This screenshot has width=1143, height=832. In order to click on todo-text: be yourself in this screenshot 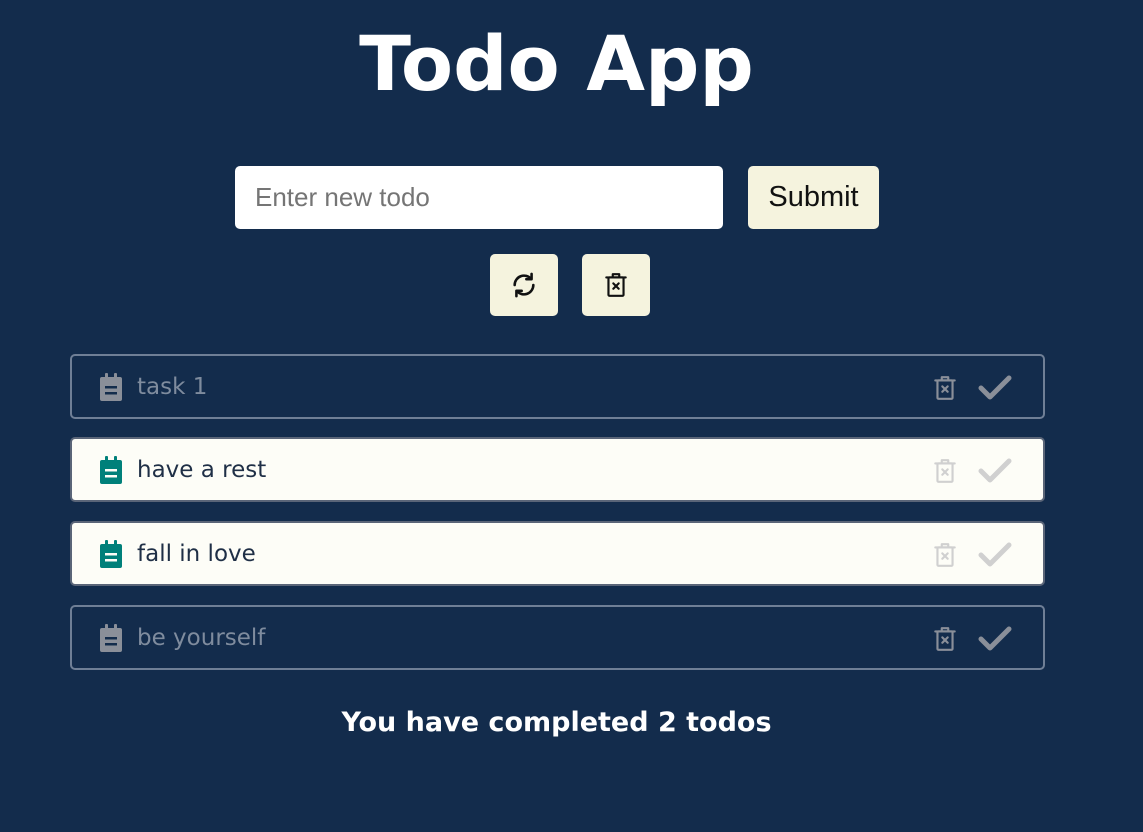, I will do `click(201, 638)`.